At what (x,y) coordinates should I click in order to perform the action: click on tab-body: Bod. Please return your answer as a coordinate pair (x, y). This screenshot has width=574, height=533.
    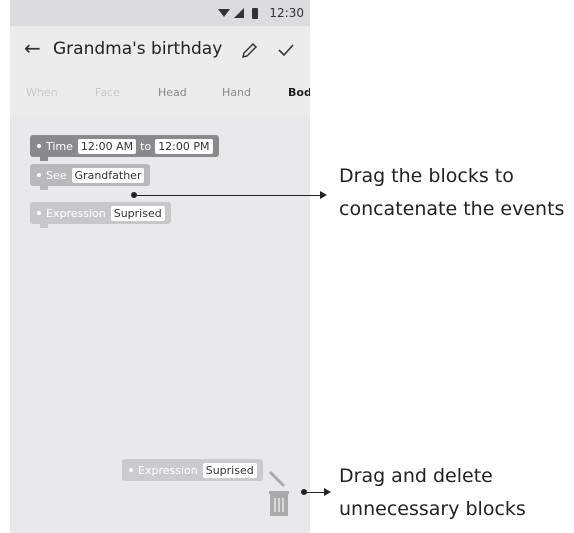
    Looking at the image, I should click on (299, 92).